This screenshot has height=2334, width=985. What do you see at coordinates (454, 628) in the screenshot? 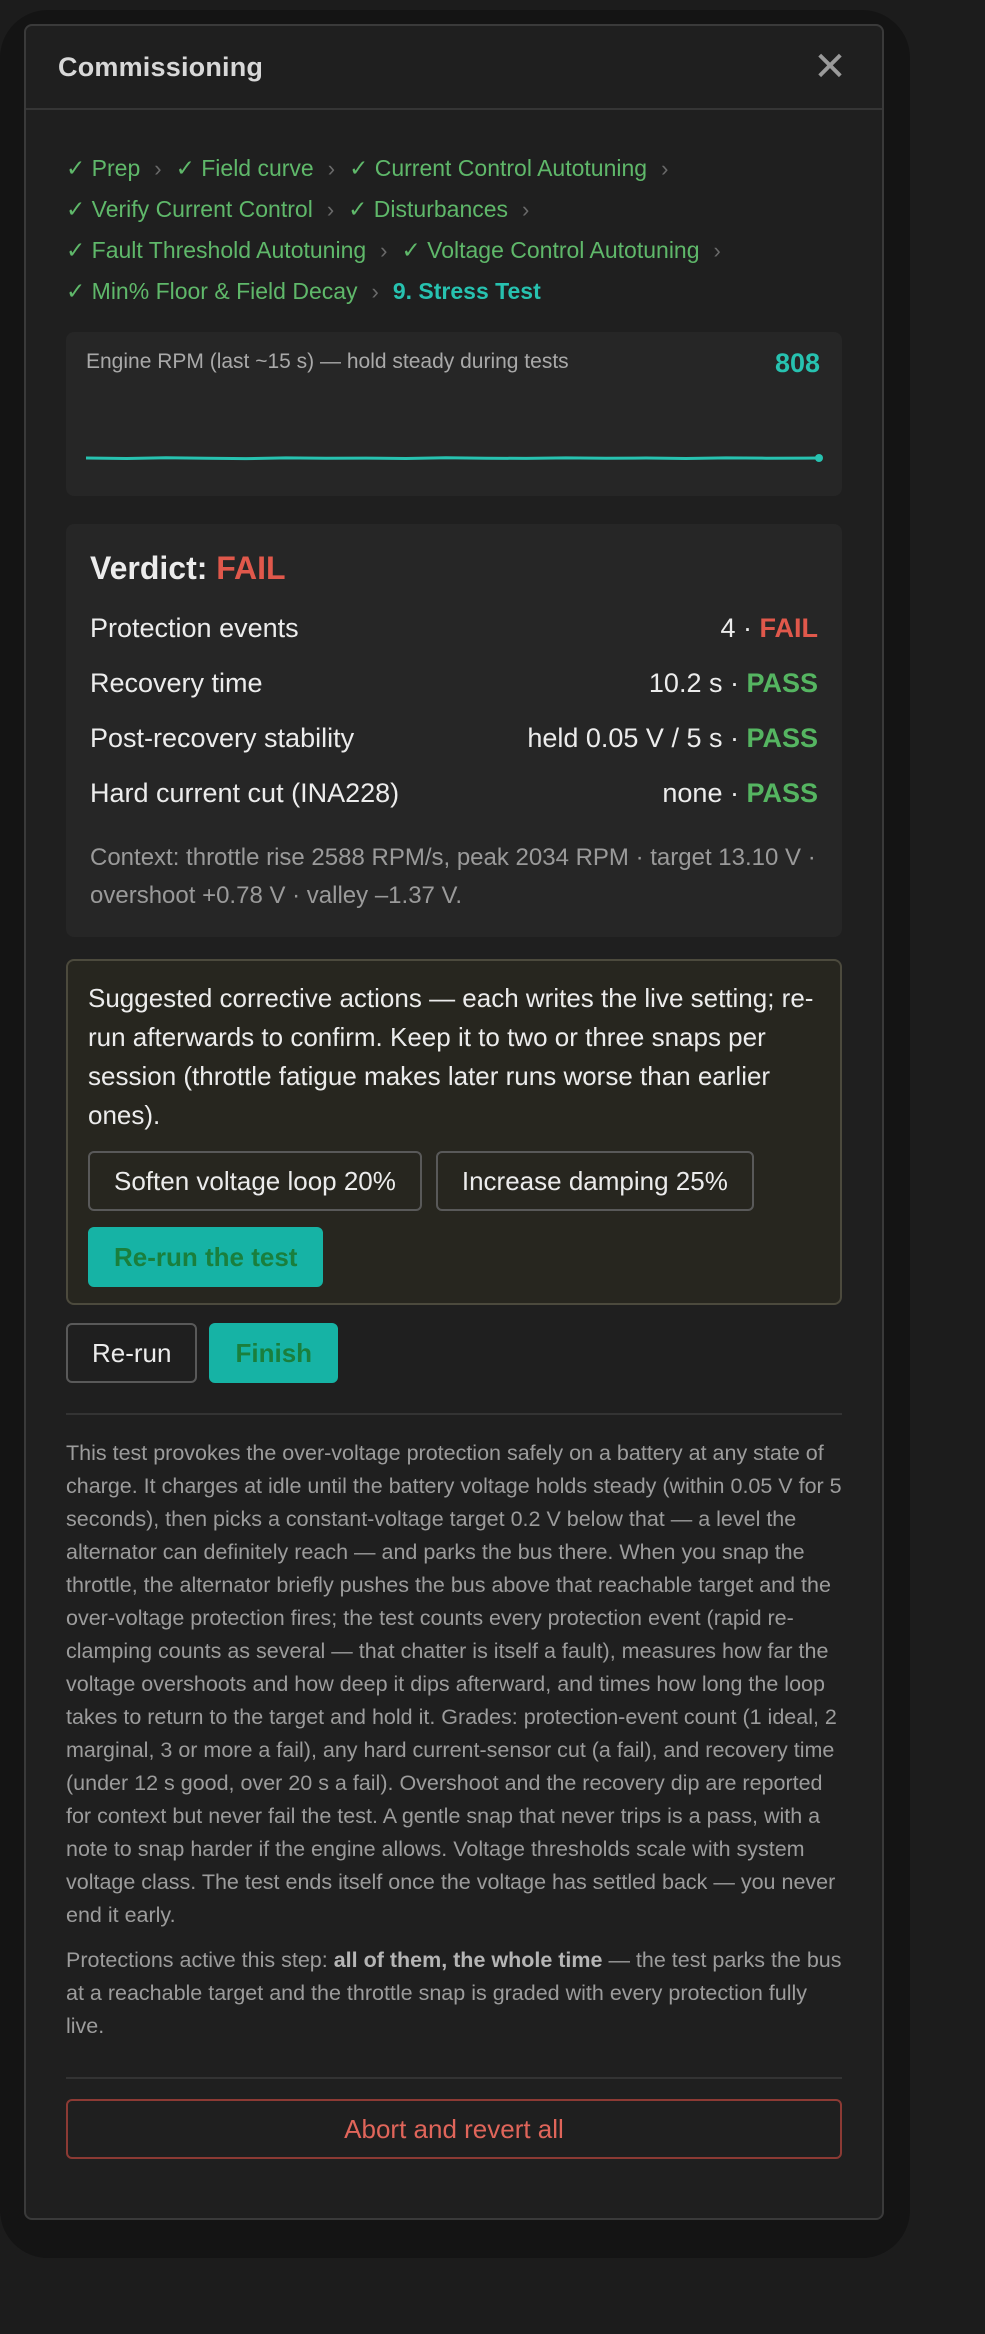
I see `metric-row: Protection events 4 · FAIL` at bounding box center [454, 628].